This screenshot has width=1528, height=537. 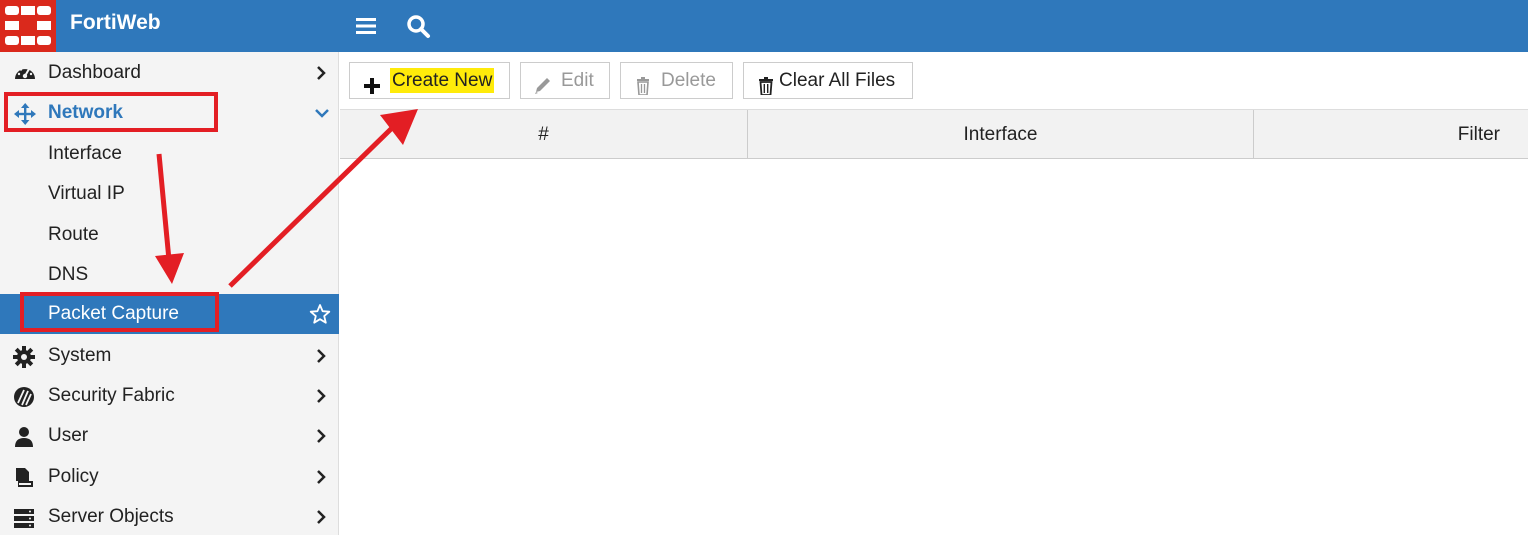 What do you see at coordinates (25, 73) in the screenshot?
I see `dashboard-gauge-icon` at bounding box center [25, 73].